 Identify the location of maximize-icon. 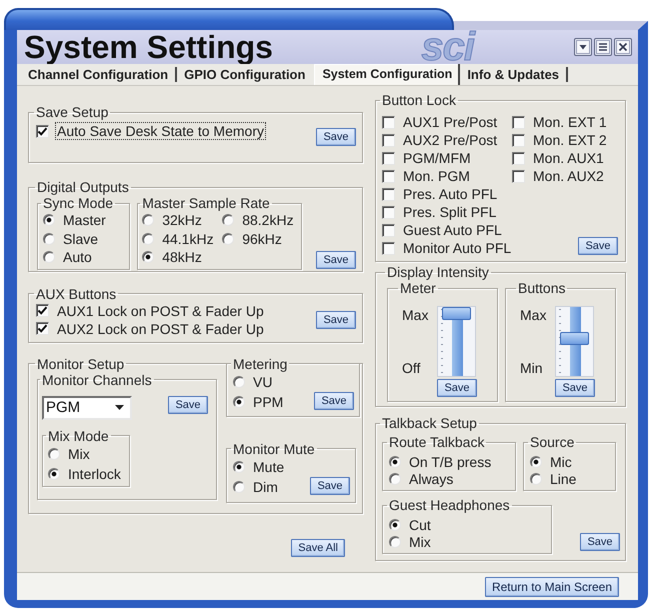
(603, 47).